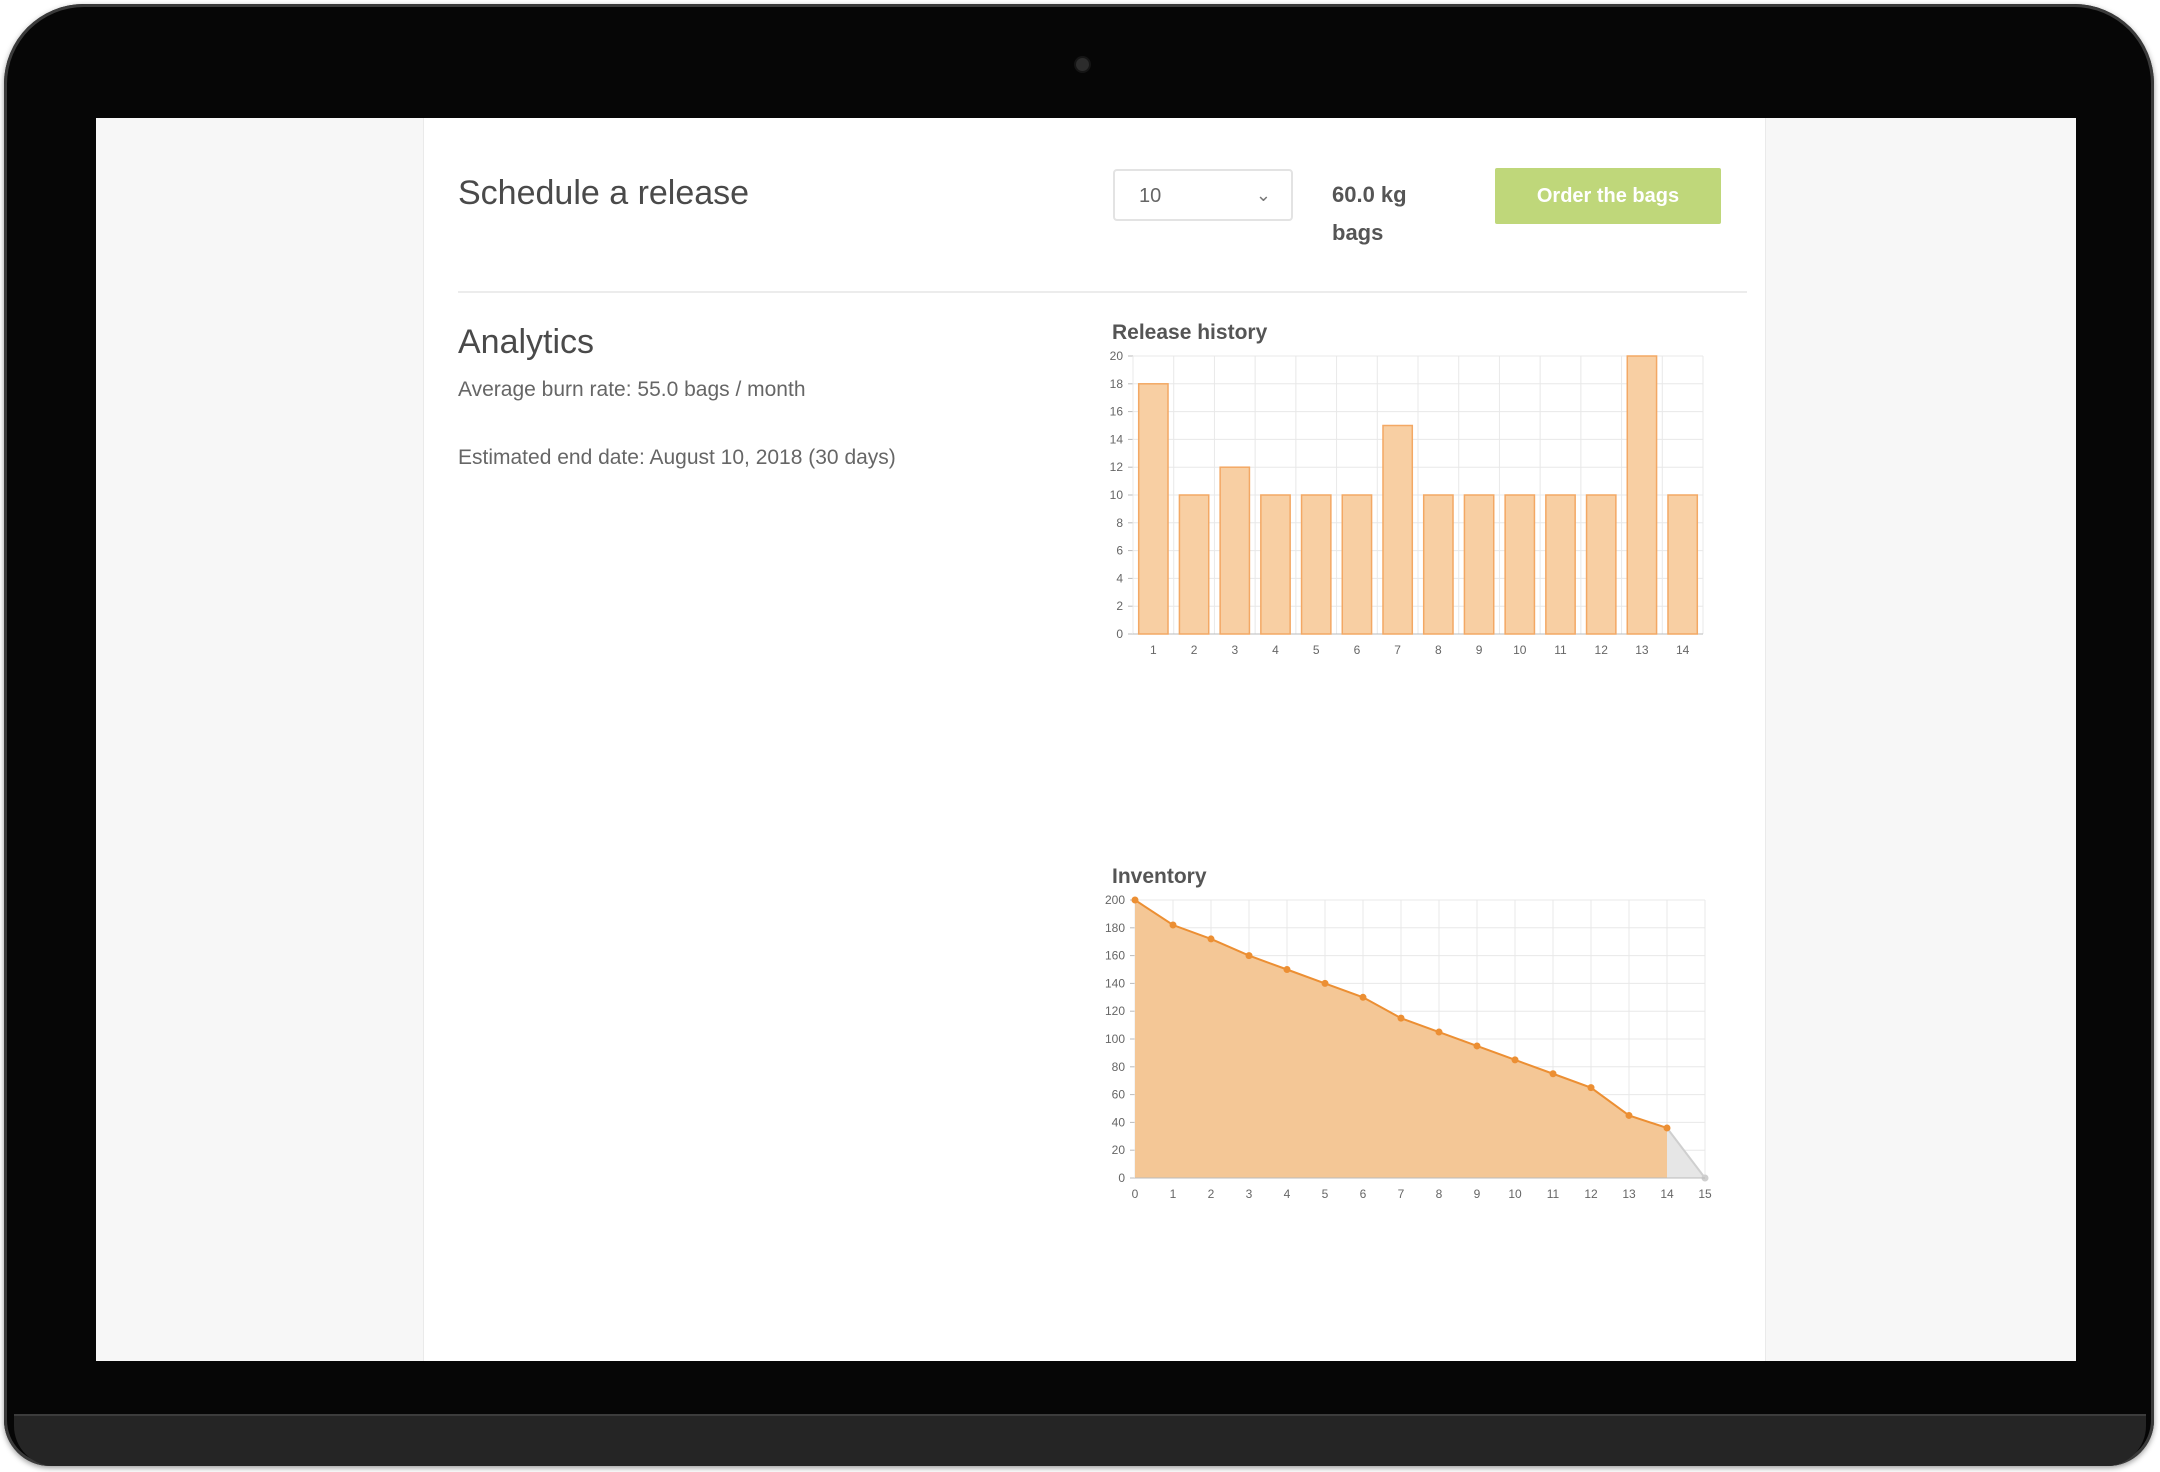 Image resolution: width=2160 pixels, height=1472 pixels. Describe the element at coordinates (1115, 900) in the screenshot. I see `y-tick-label: 200` at that location.